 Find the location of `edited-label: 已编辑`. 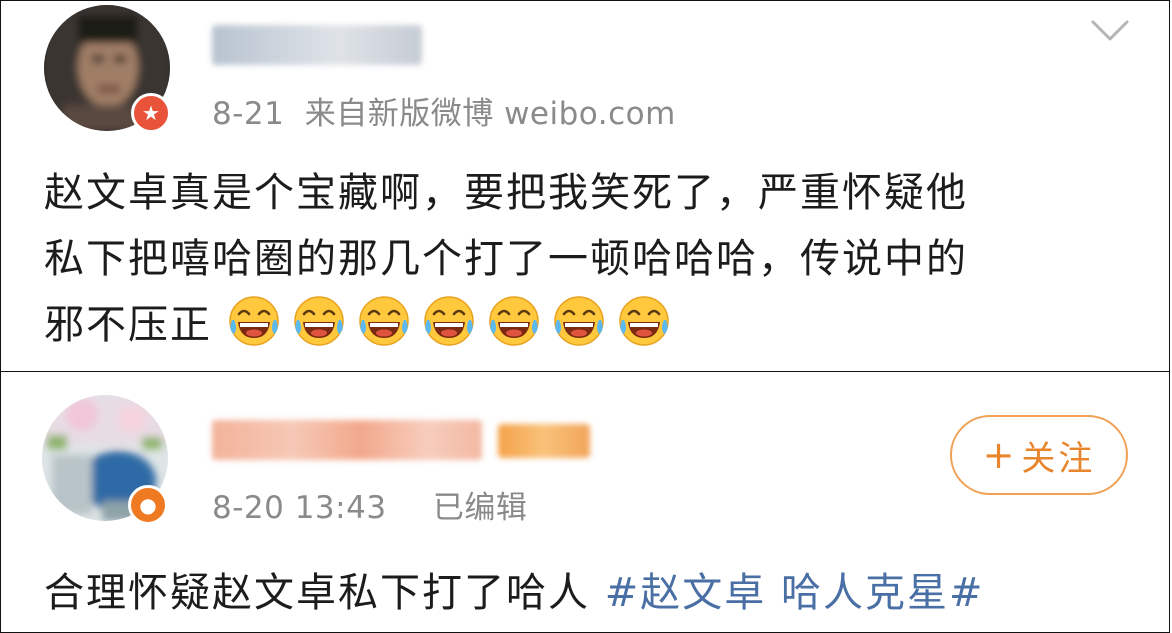

edited-label: 已编辑 is located at coordinates (480, 508).